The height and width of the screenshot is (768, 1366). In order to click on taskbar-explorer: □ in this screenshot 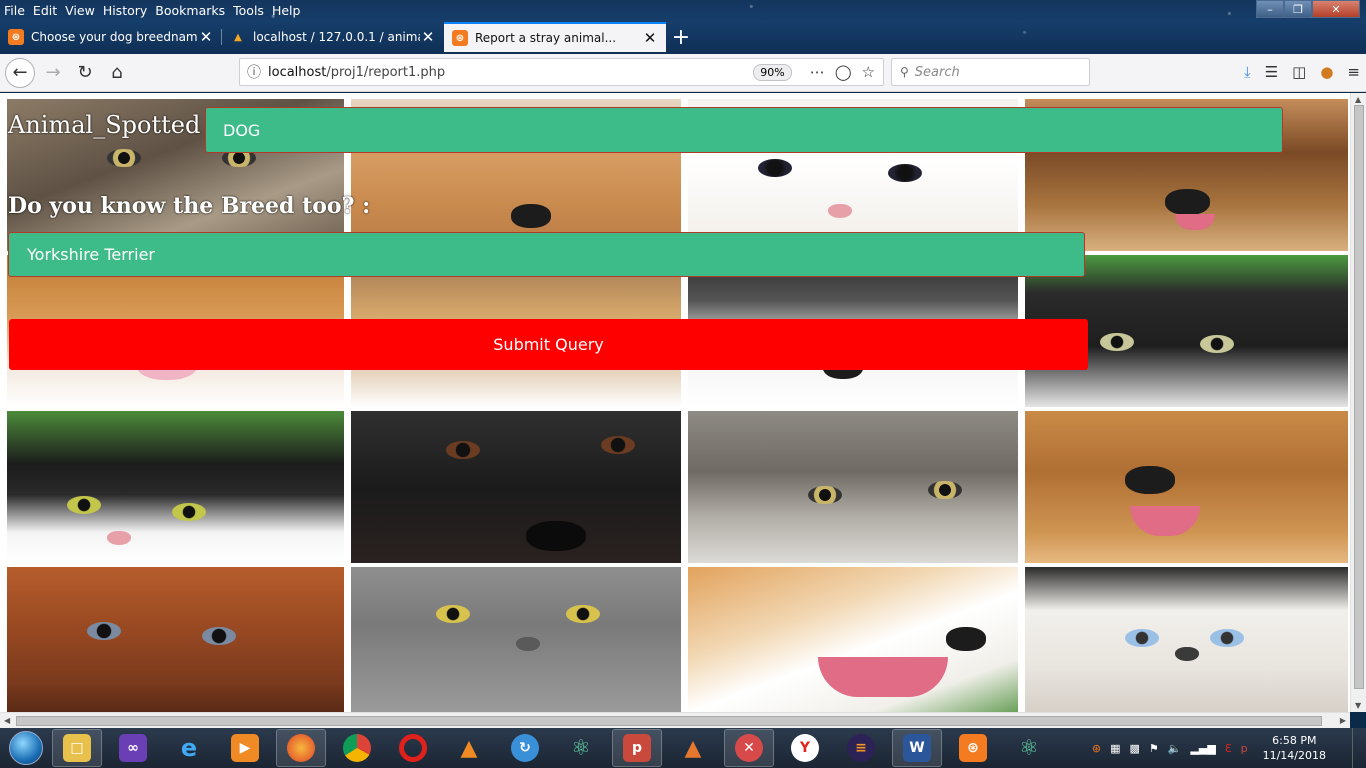, I will do `click(77, 748)`.